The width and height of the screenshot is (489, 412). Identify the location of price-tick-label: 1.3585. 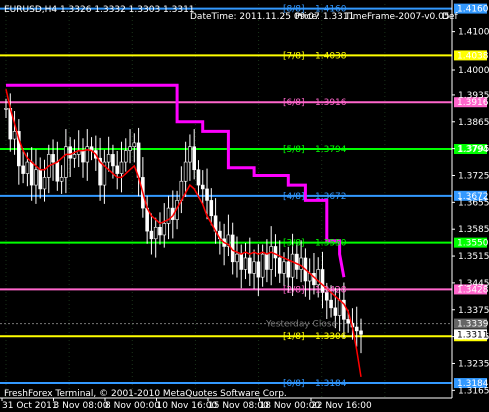
(473, 230).